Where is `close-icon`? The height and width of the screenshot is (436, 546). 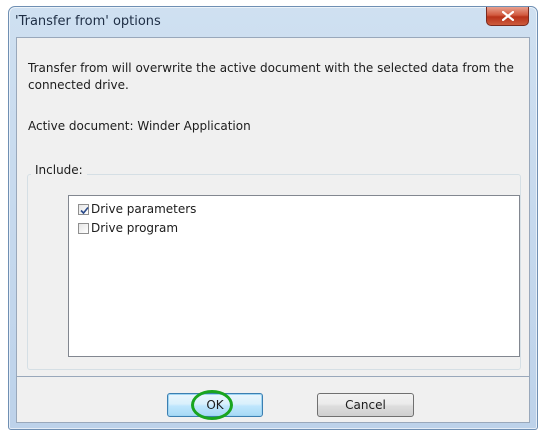 close-icon is located at coordinates (508, 16).